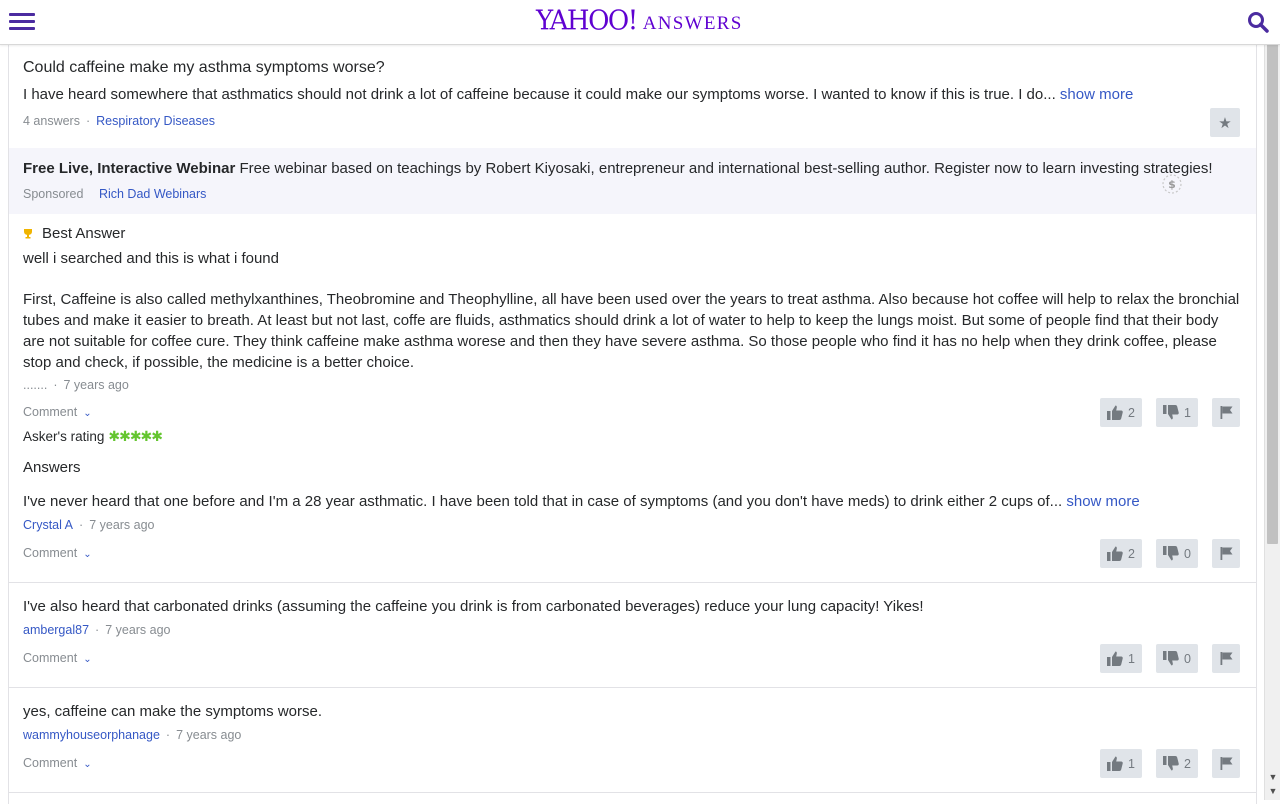 This screenshot has width=1280, height=804. Describe the element at coordinates (28, 234) in the screenshot. I see `trophy-icon` at that location.